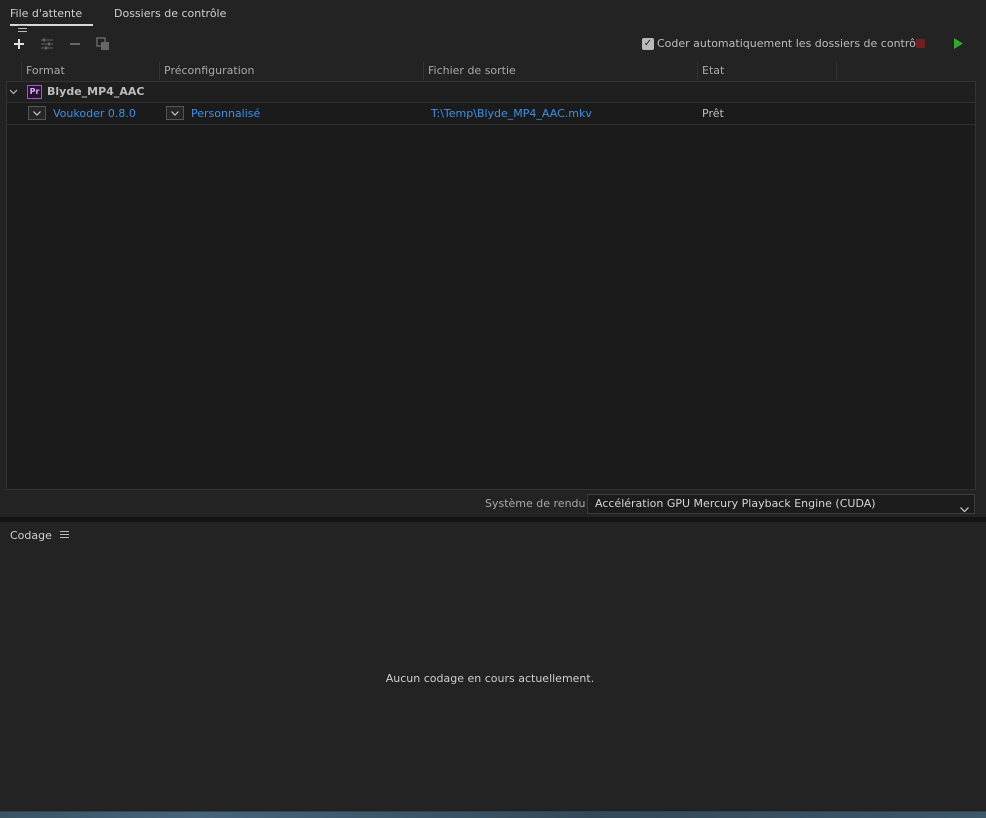 This screenshot has width=986, height=818. Describe the element at coordinates (958, 45) in the screenshot. I see `play-icon` at that location.